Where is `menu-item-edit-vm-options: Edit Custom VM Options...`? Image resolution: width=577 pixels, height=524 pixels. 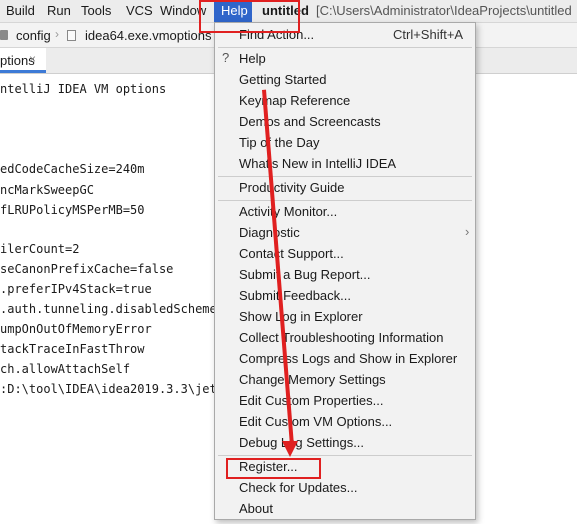
menu-item-edit-vm-options: Edit Custom VM Options... is located at coordinates (345, 422).